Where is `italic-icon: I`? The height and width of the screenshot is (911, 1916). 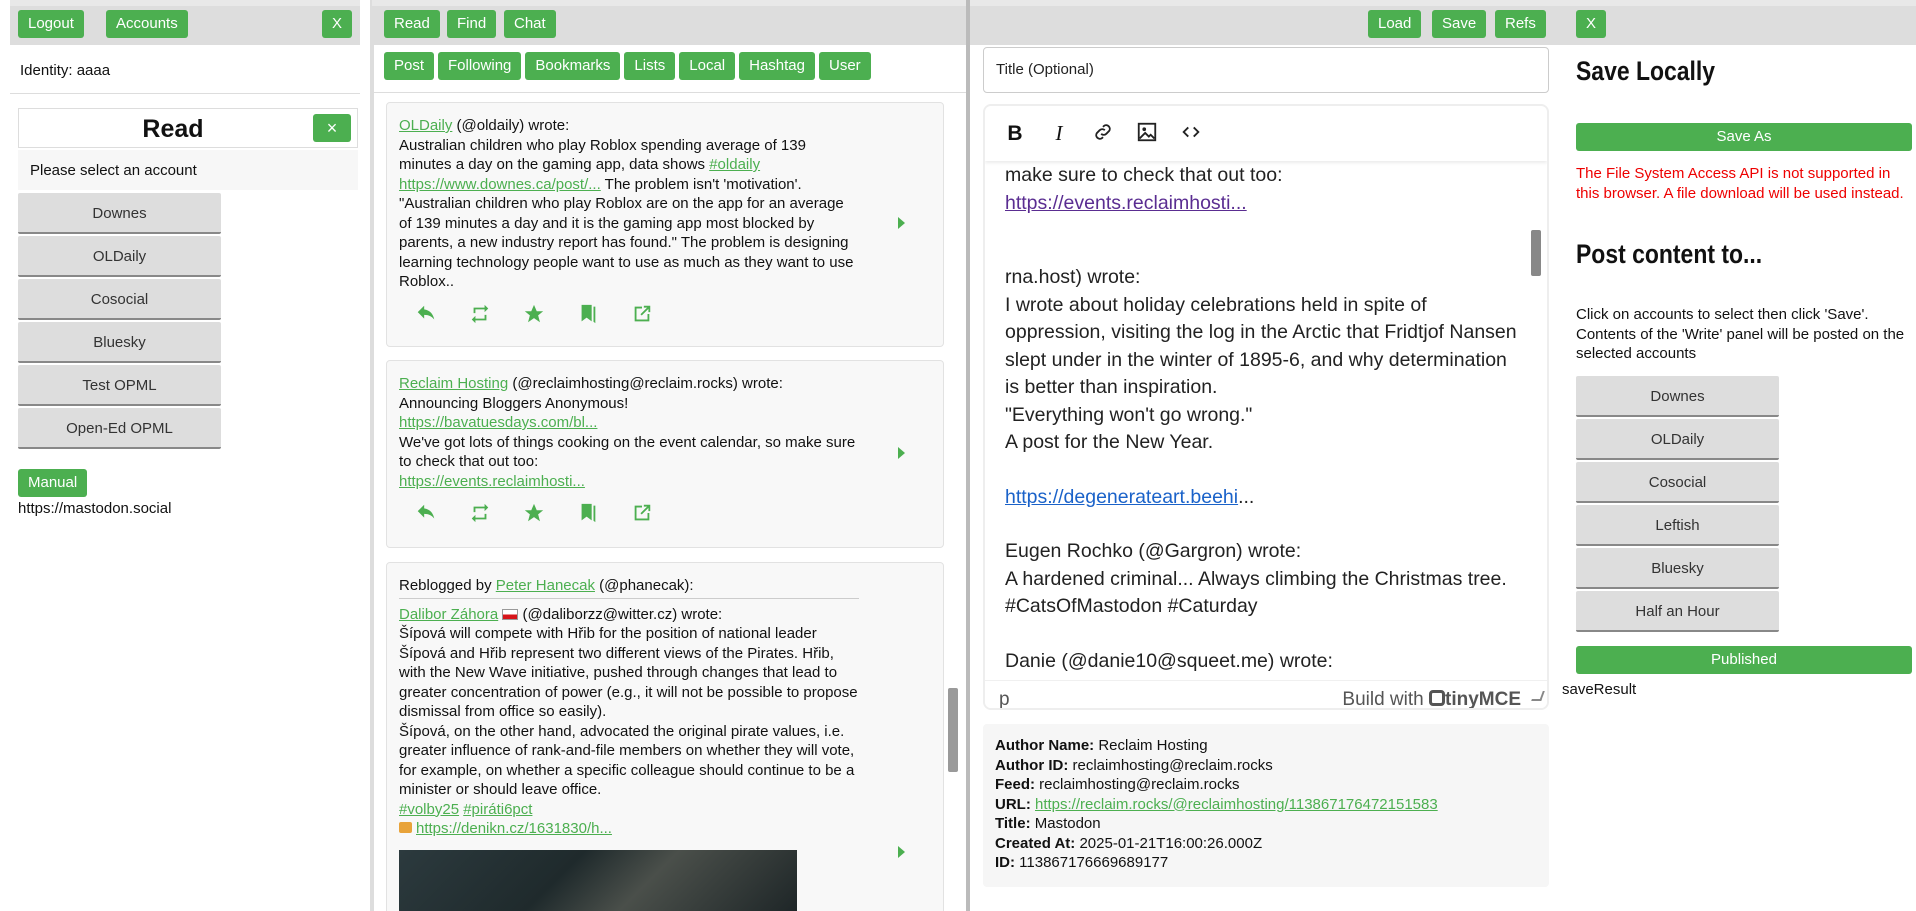 italic-icon: I is located at coordinates (1059, 133).